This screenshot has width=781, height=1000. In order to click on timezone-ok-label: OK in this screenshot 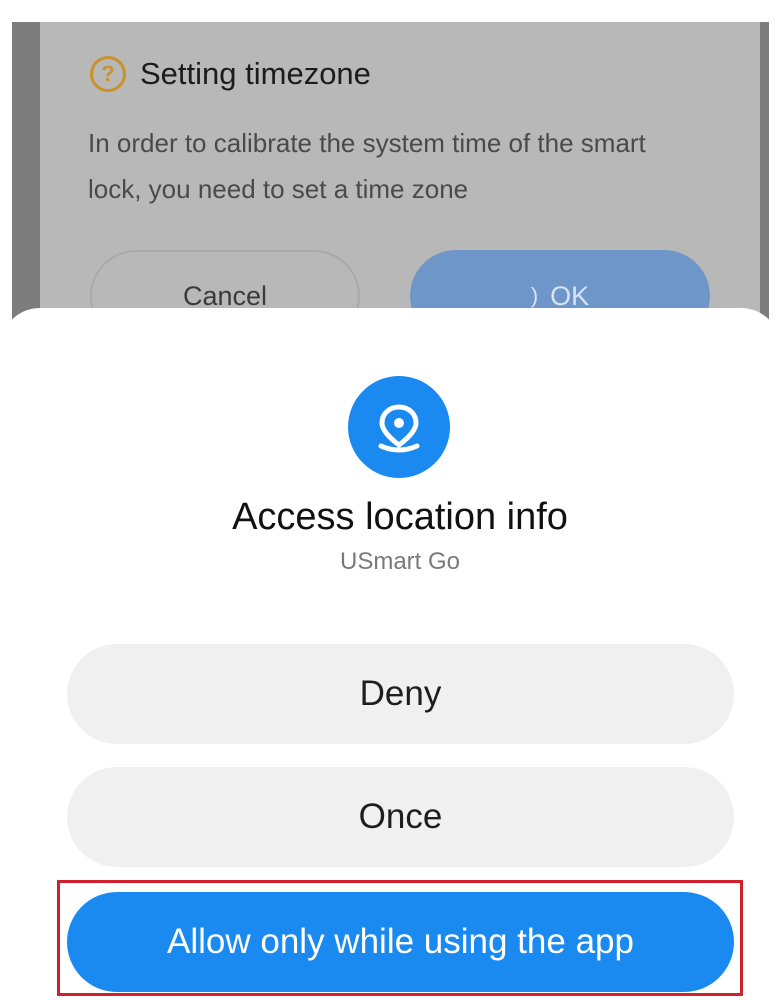, I will do `click(570, 295)`.